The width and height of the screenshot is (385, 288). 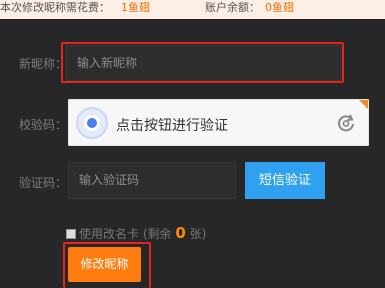 What do you see at coordinates (192, 9) in the screenshot?
I see `fee-info-bar: 本次修改昵称需花费： 1鱼翅 账户余额： 0鱼翅` at bounding box center [192, 9].